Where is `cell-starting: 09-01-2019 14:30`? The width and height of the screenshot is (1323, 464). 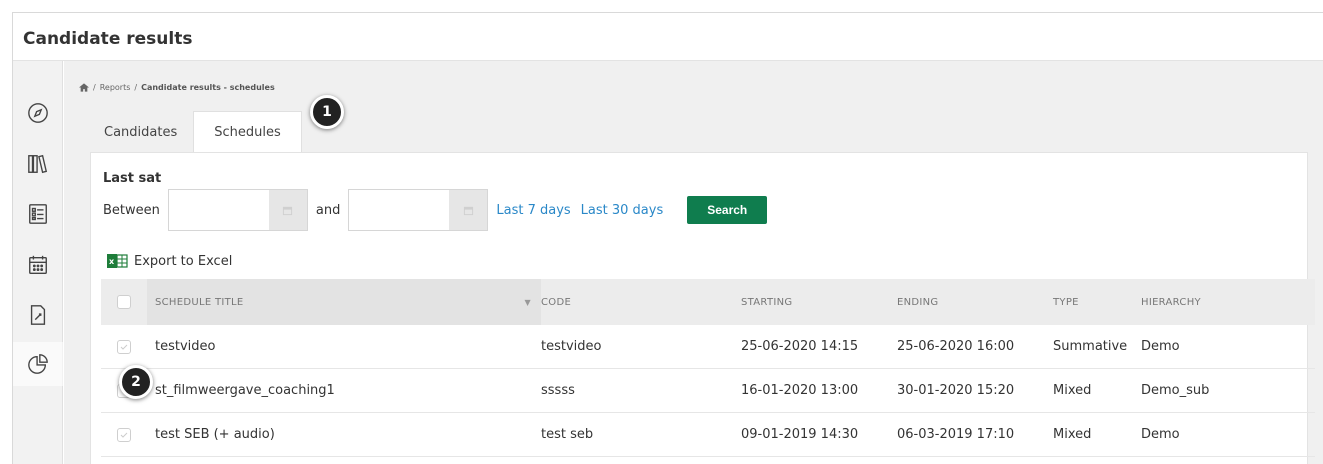
cell-starting: 09-01-2019 14:30 is located at coordinates (800, 434).